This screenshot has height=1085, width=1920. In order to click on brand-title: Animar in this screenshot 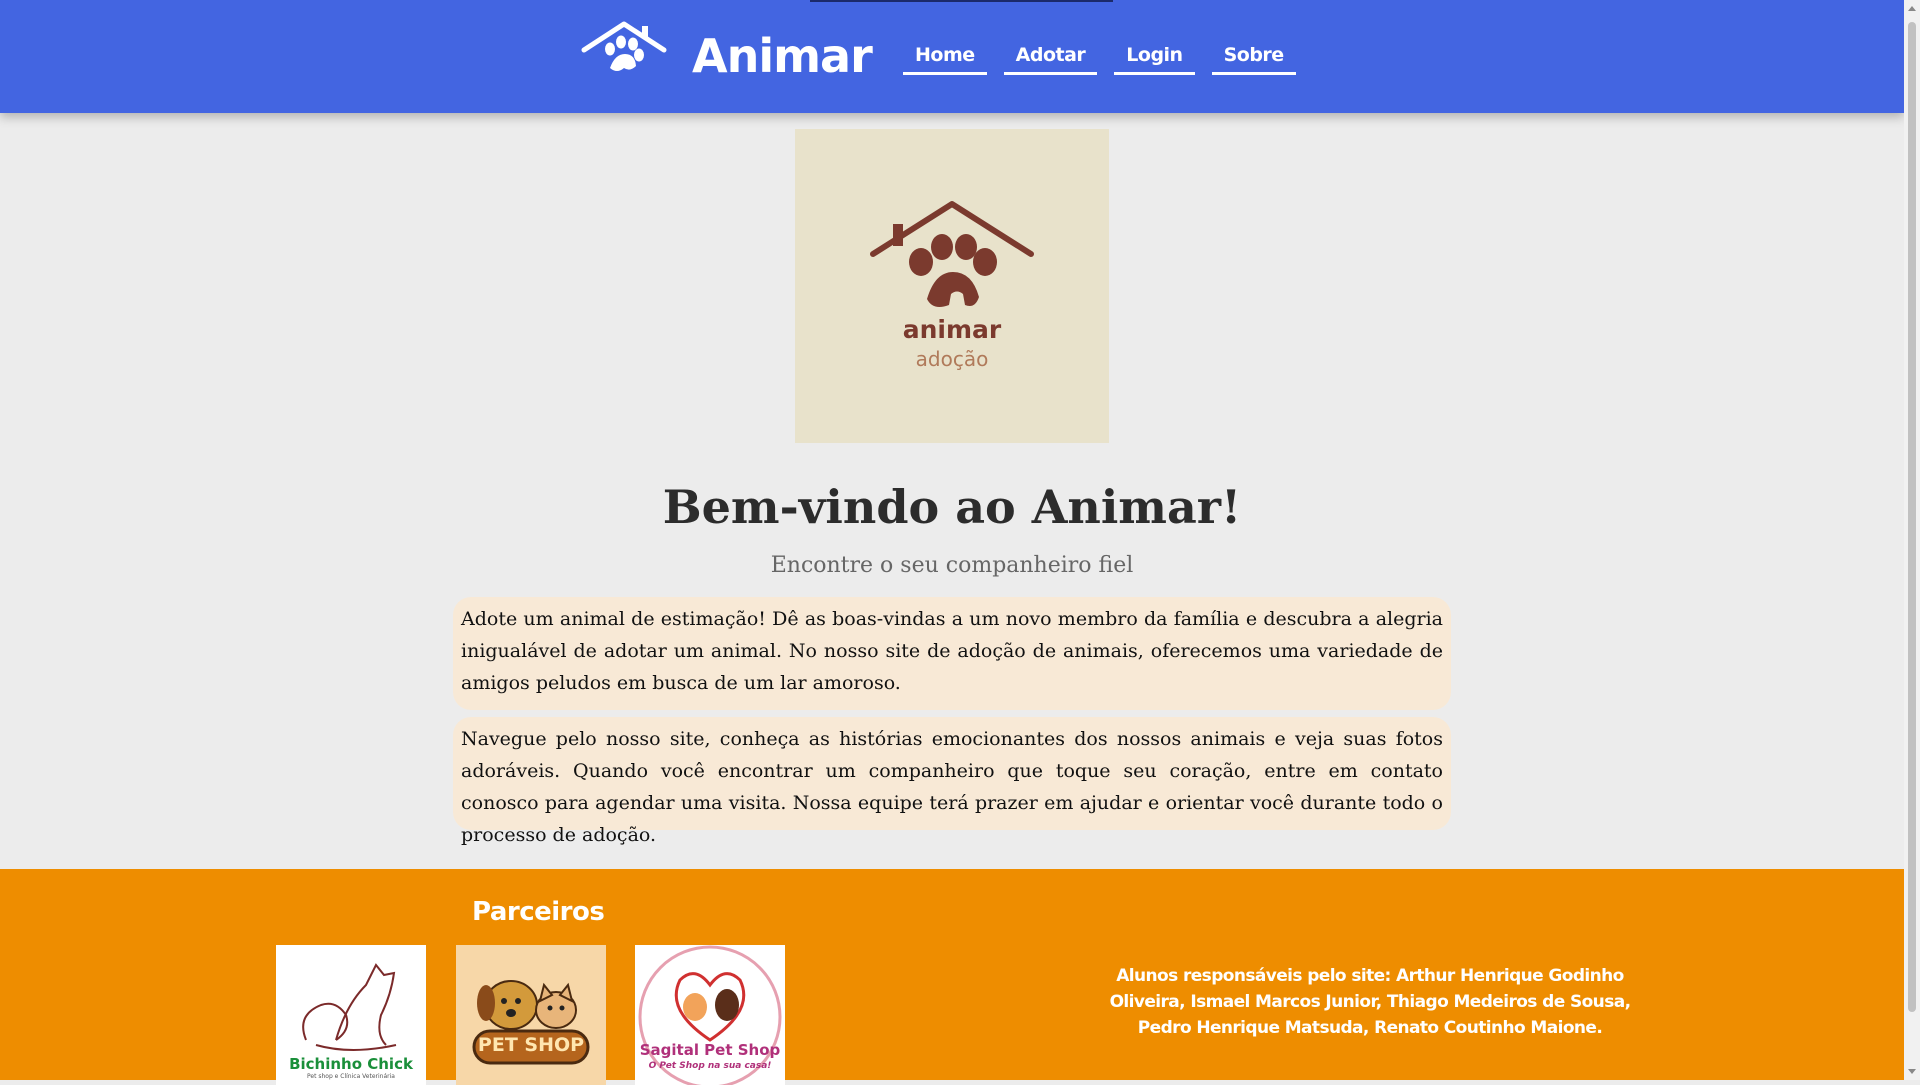, I will do `click(782, 56)`.